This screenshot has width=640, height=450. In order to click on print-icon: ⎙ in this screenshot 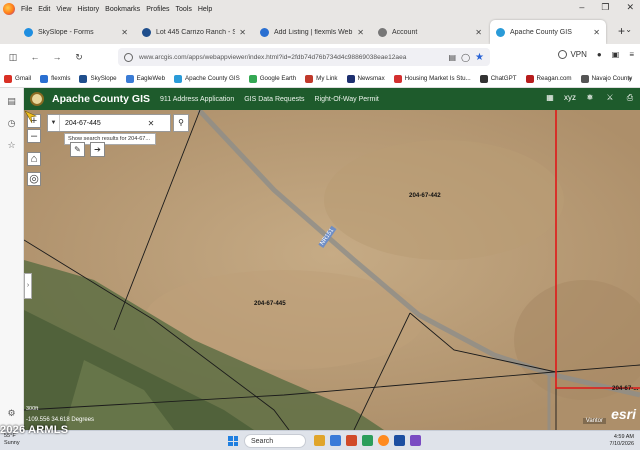, I will do `click(630, 98)`.